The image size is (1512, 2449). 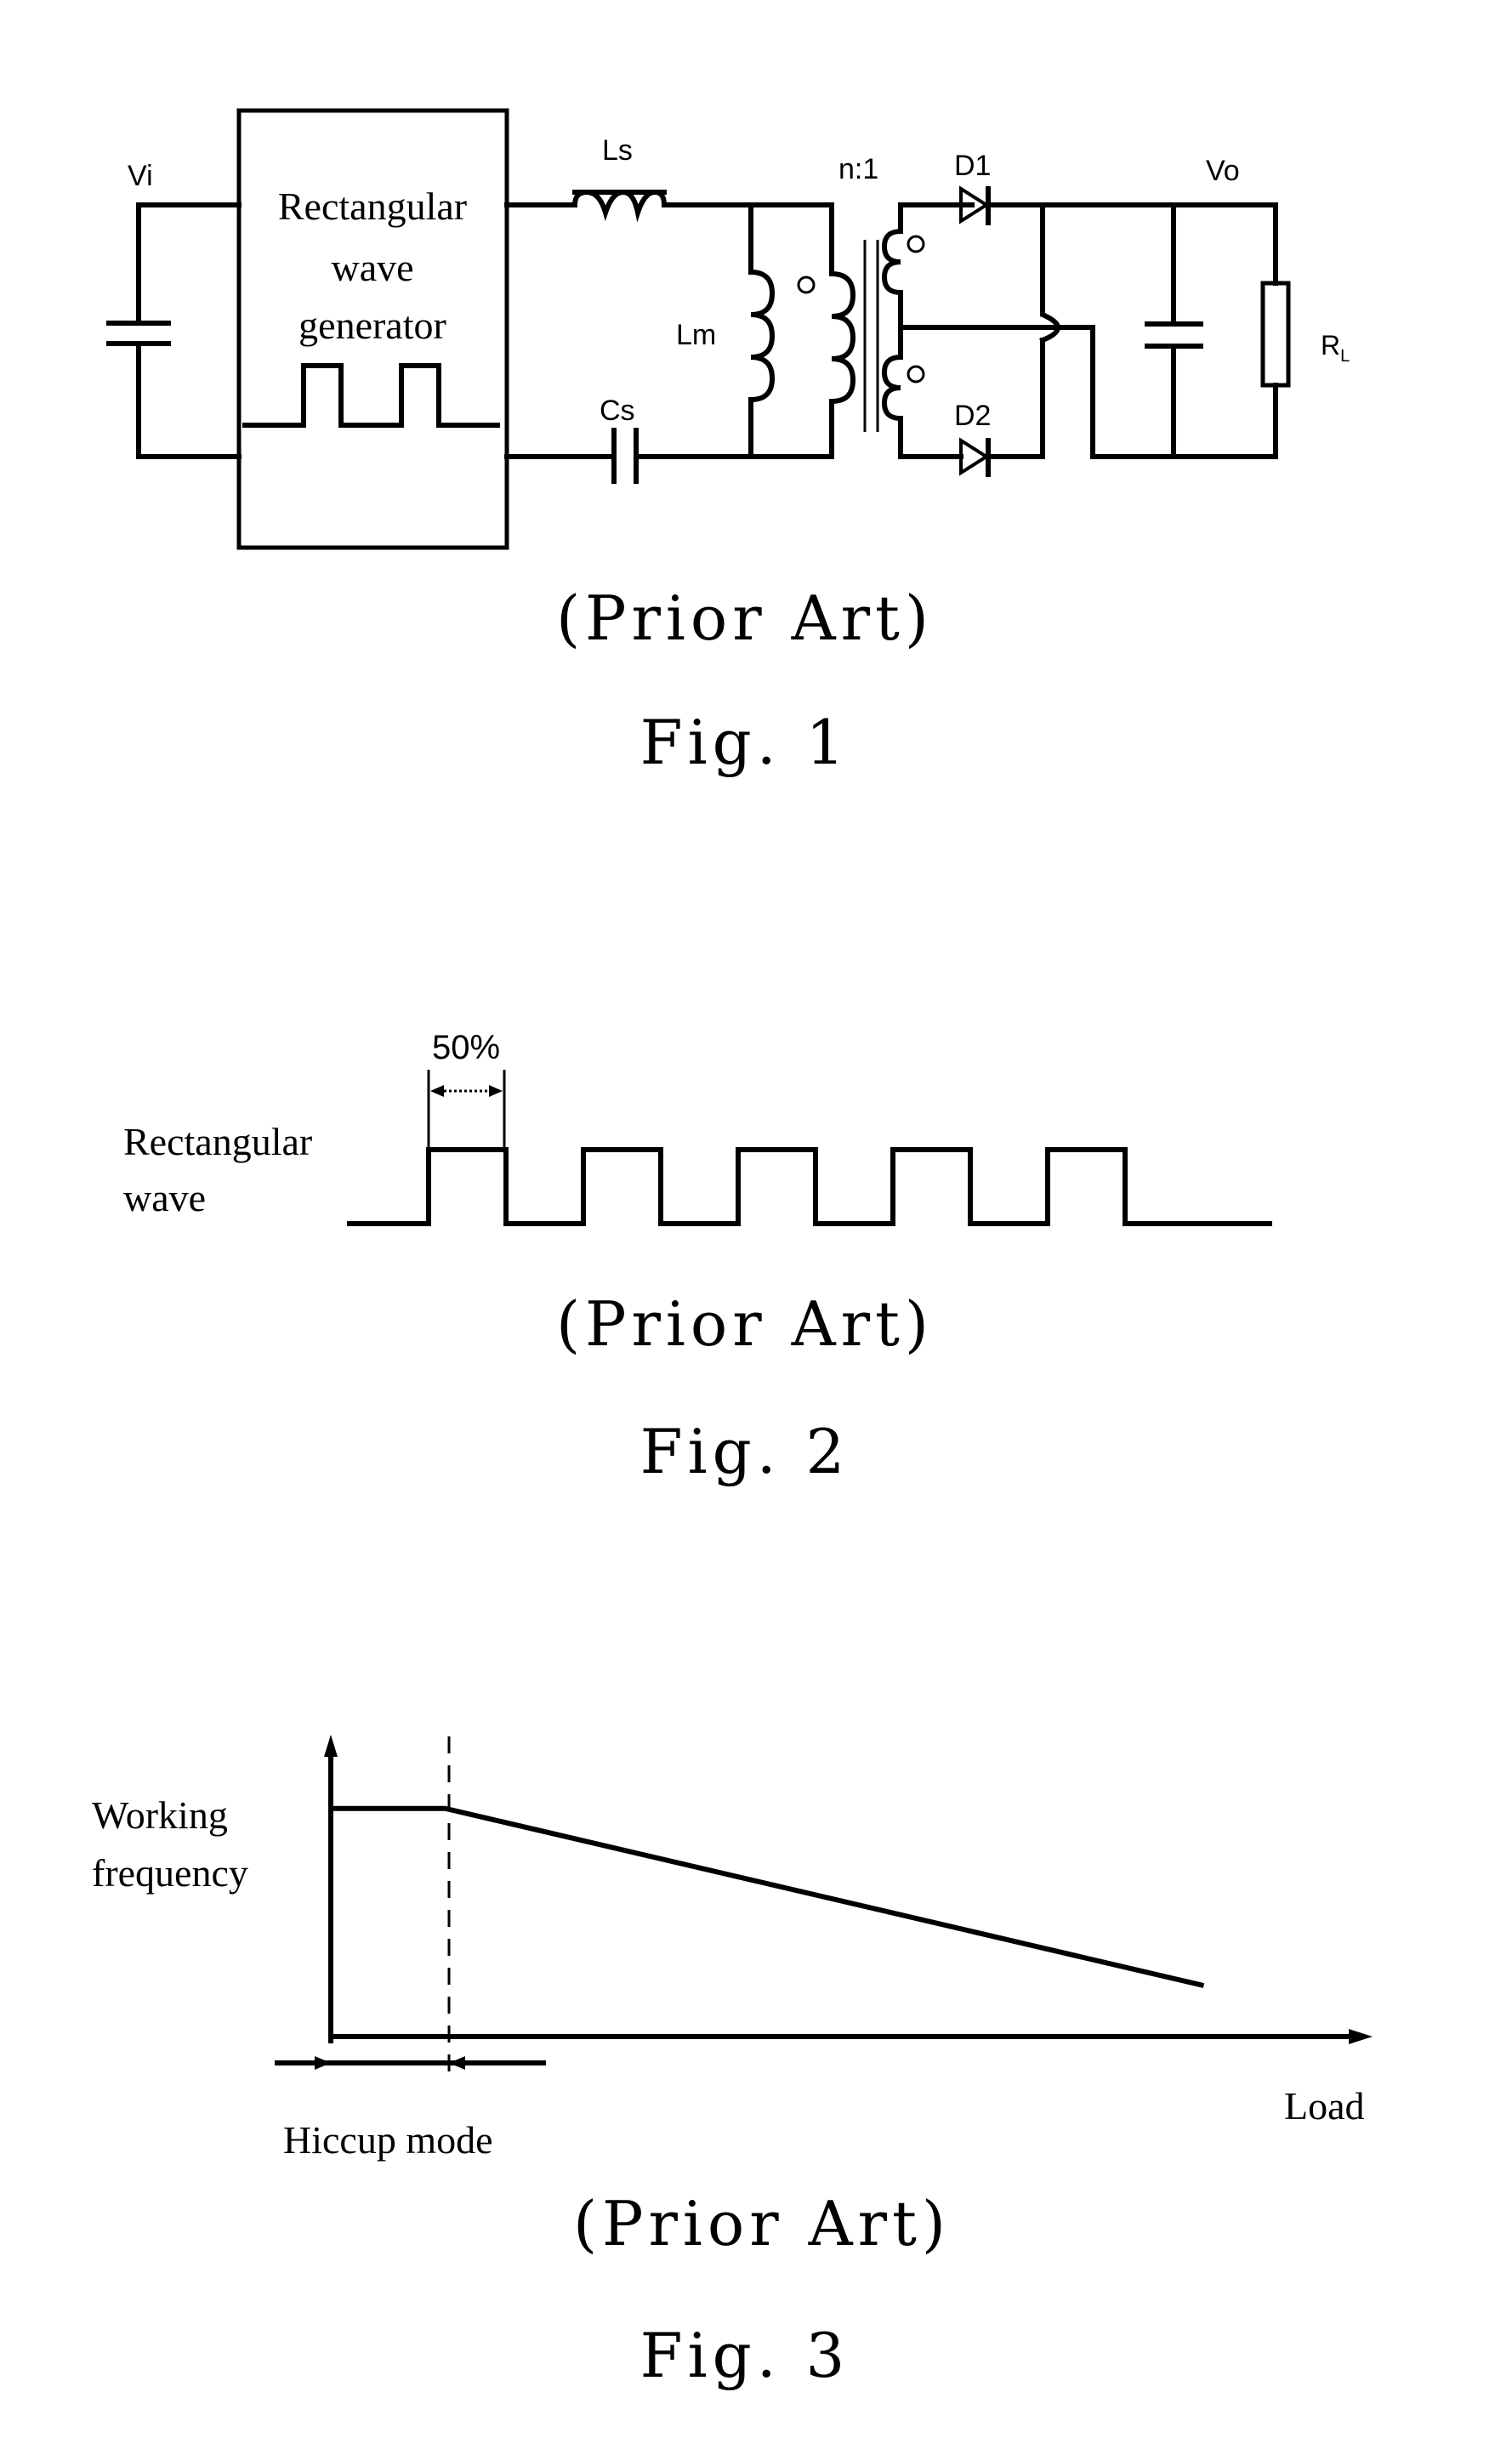 What do you see at coordinates (217, 1141) in the screenshot?
I see `waveform-label-line-1: Rectangular` at bounding box center [217, 1141].